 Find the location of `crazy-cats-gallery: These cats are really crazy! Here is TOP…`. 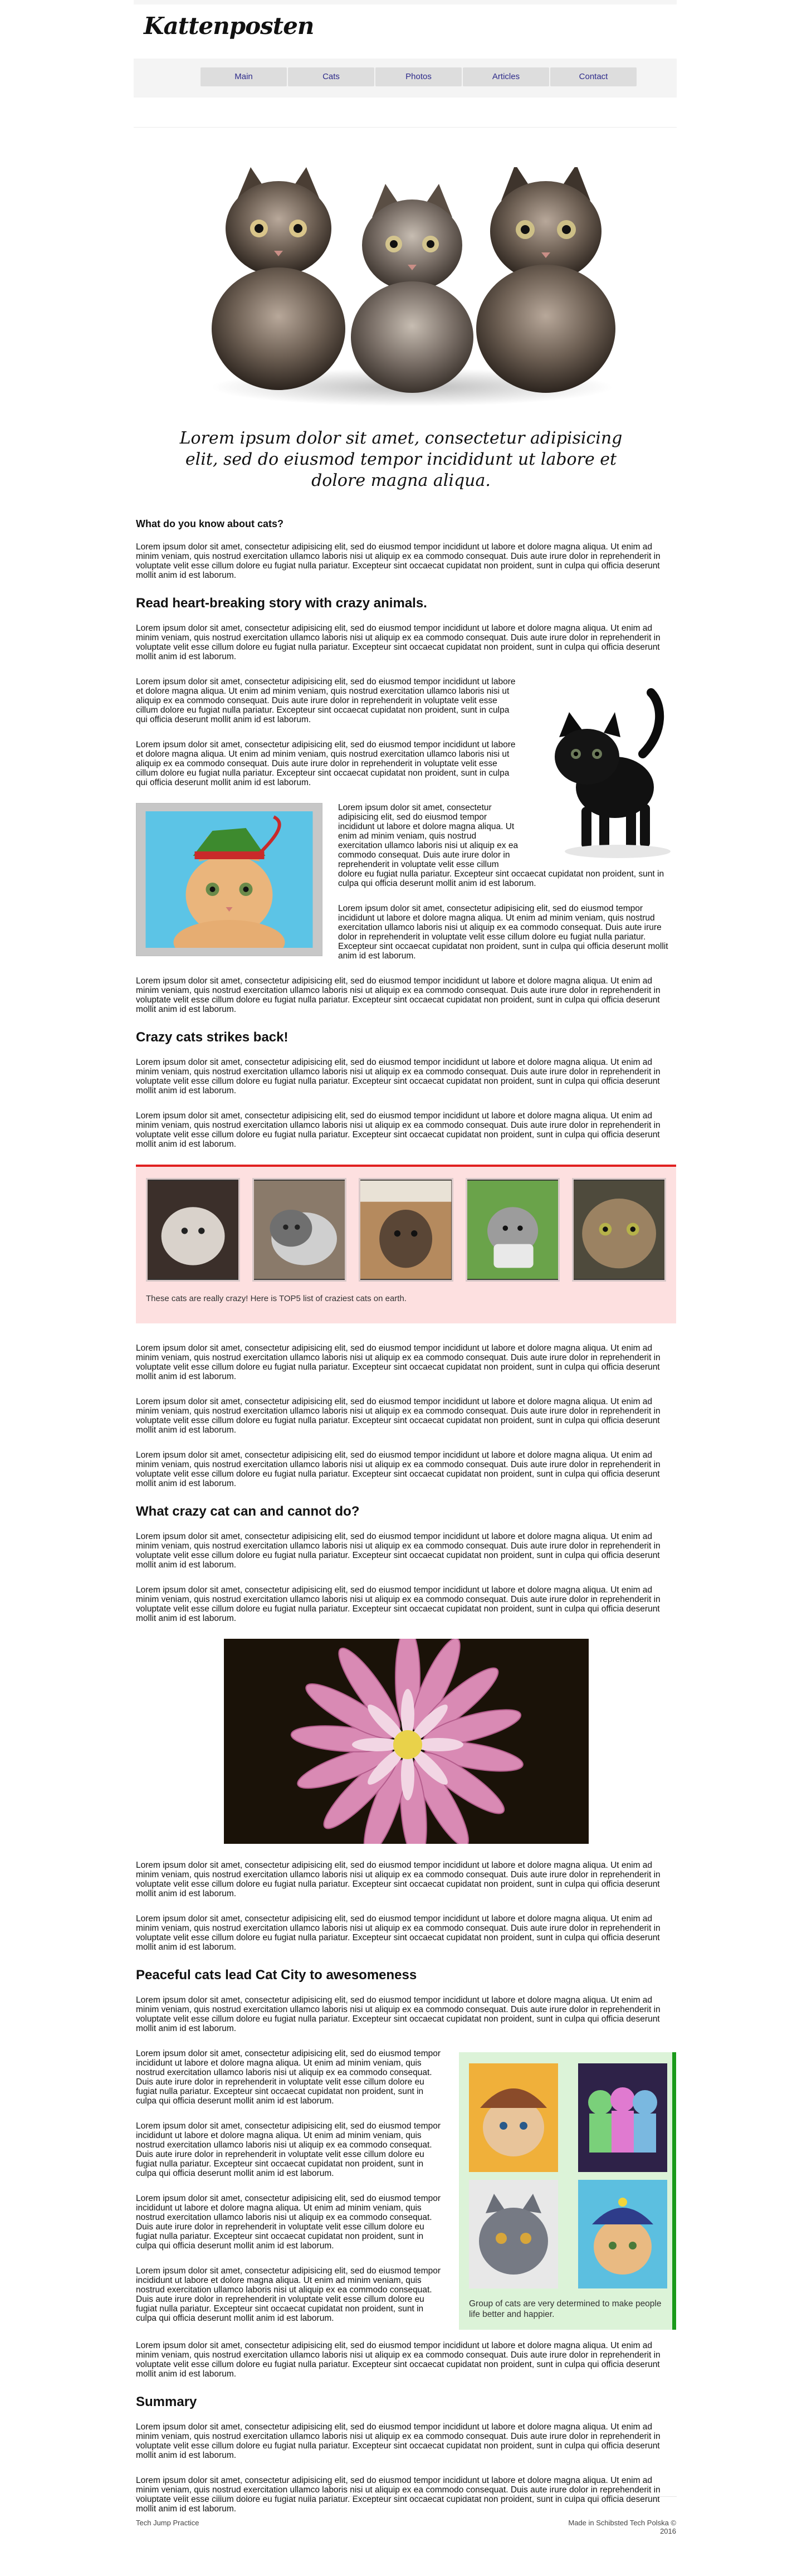

crazy-cats-gallery: These cats are really crazy! Here is TOP… is located at coordinates (406, 1244).